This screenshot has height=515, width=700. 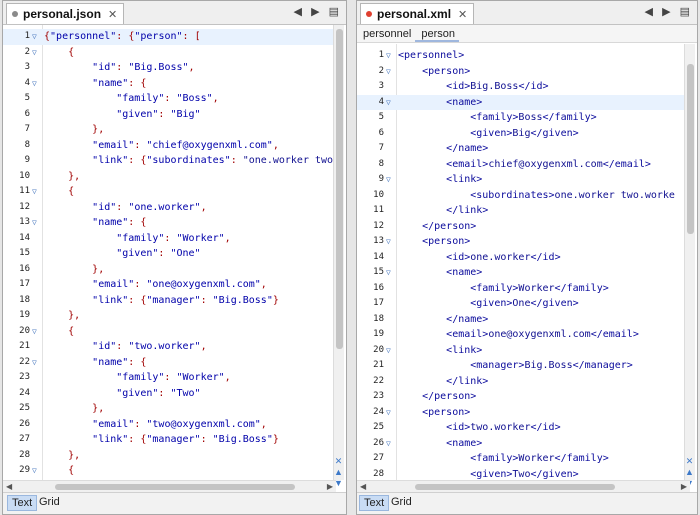 I want to click on code-line: 28 },, so click(x=168, y=456).